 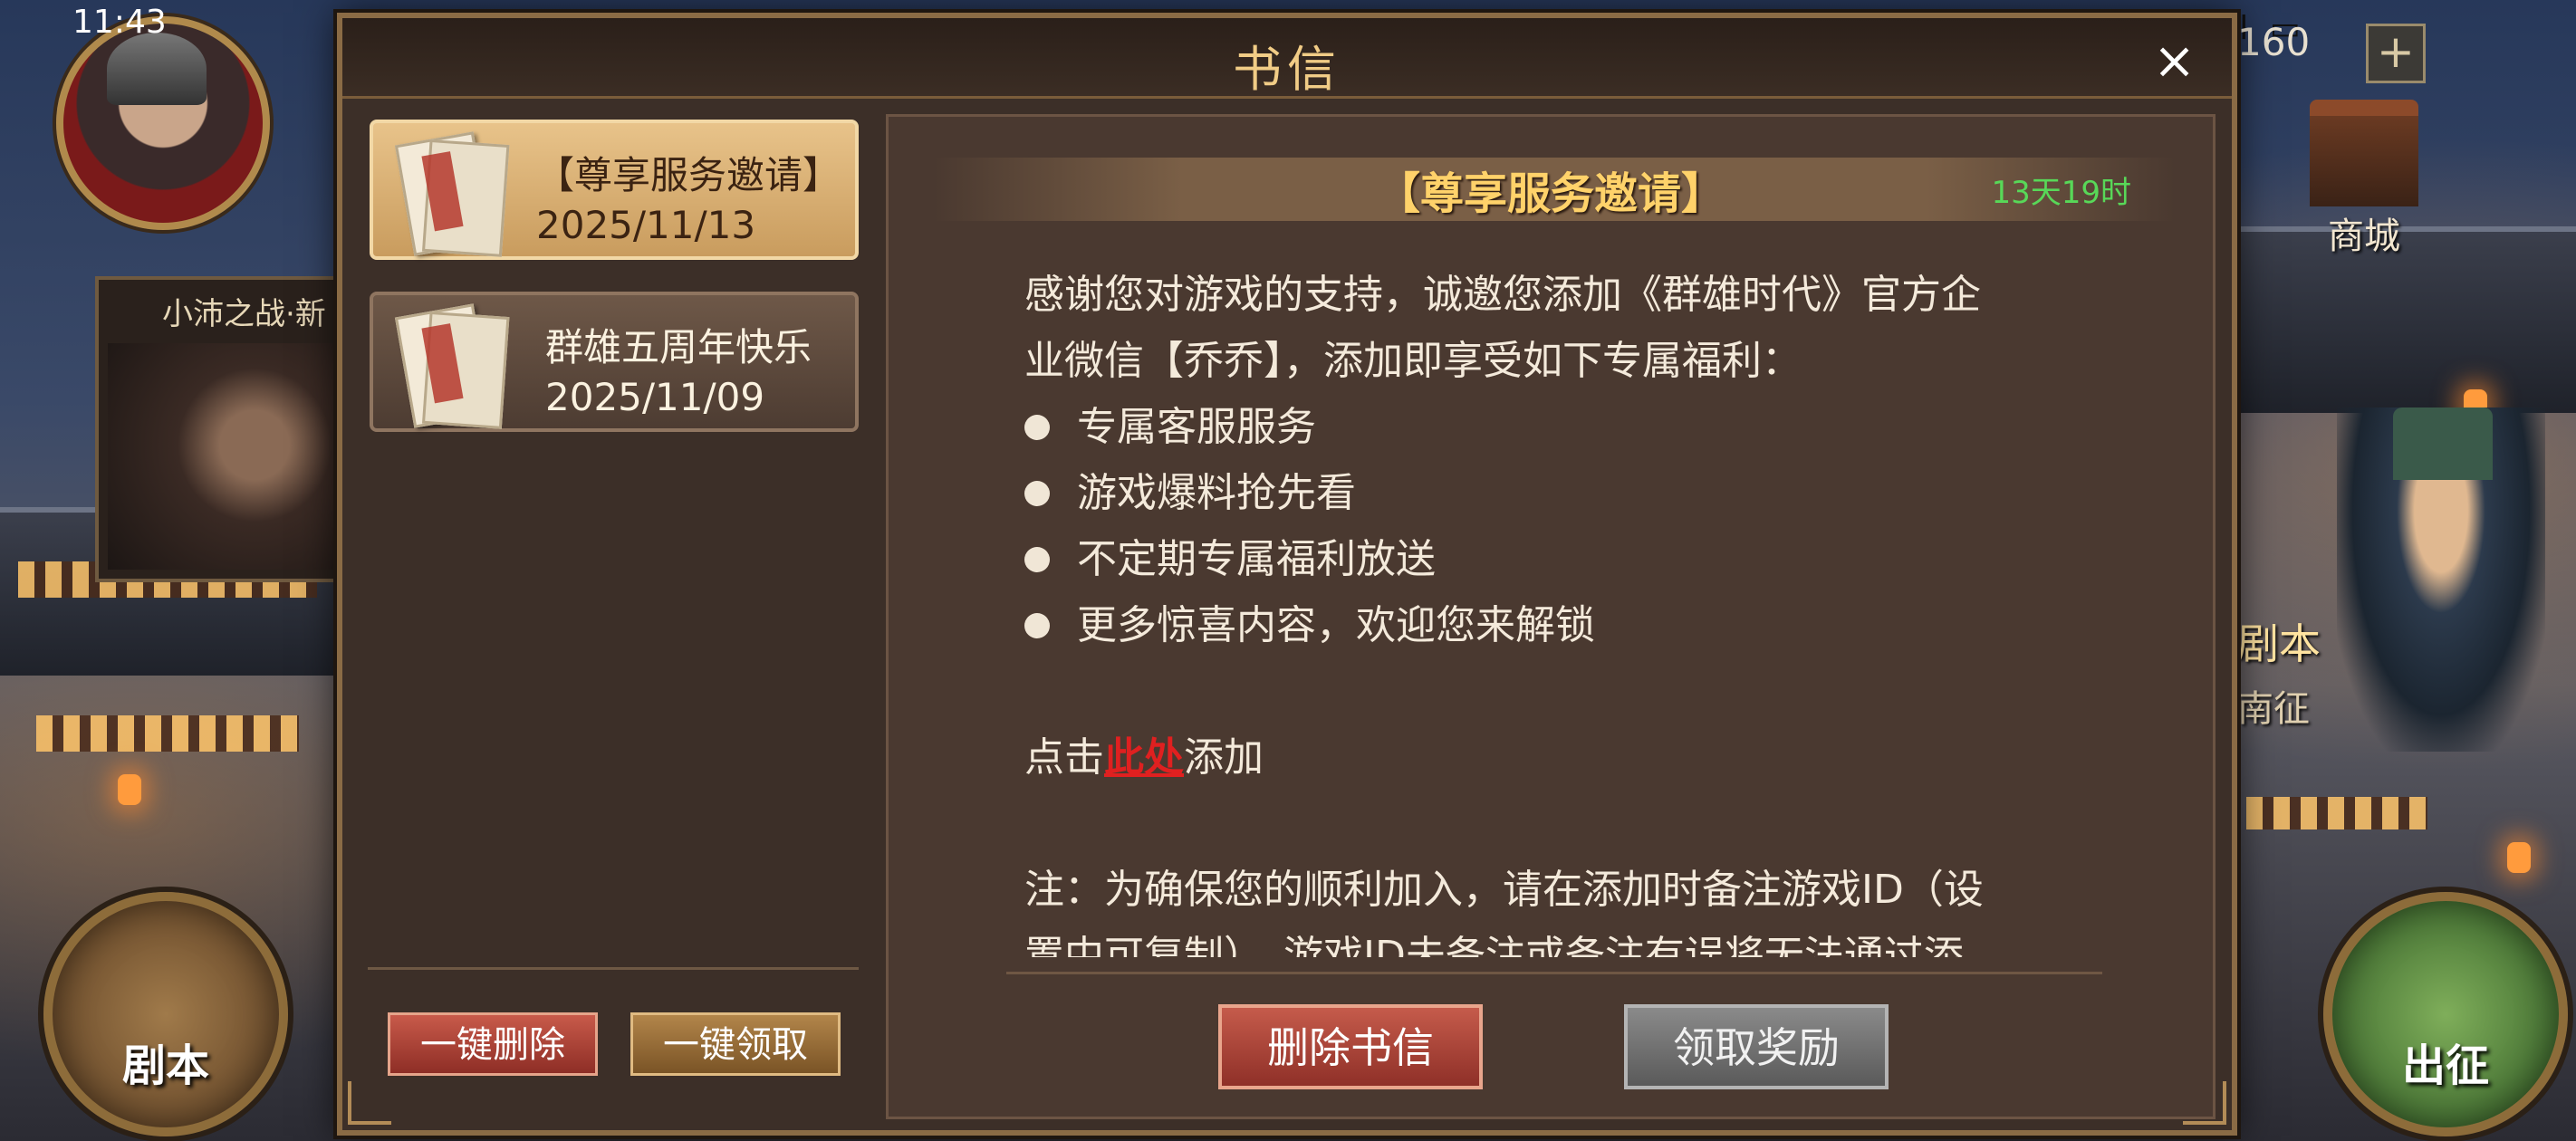 What do you see at coordinates (157, 69) in the screenshot?
I see `helmet-icon` at bounding box center [157, 69].